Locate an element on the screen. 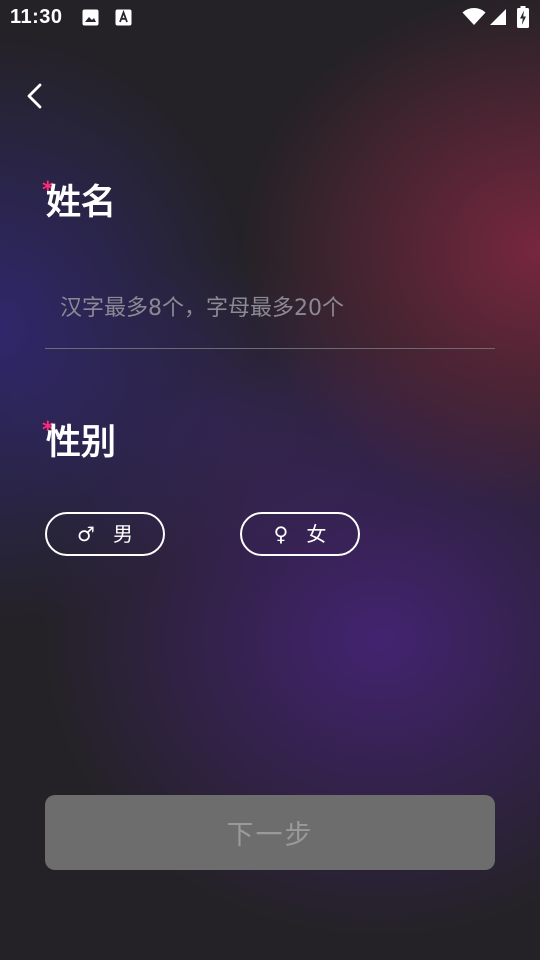  gender-title-text: 性别 is located at coordinates (81, 443).